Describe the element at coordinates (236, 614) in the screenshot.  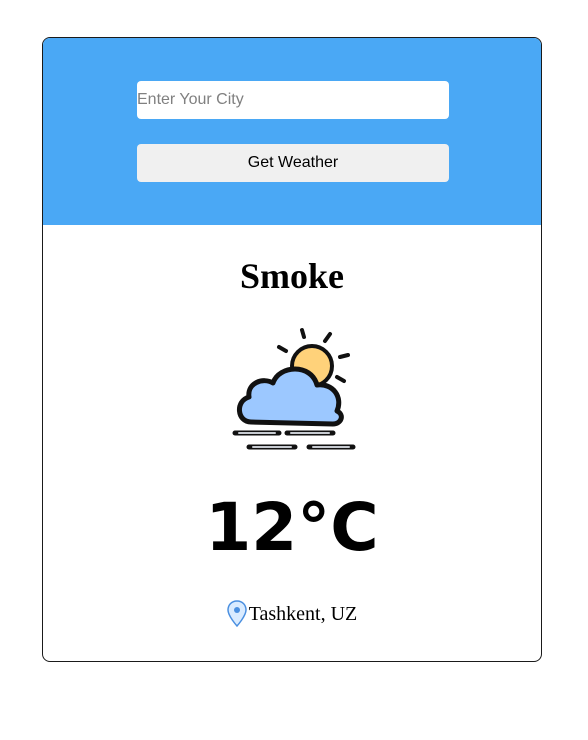
I see `location-pin-icon` at that location.